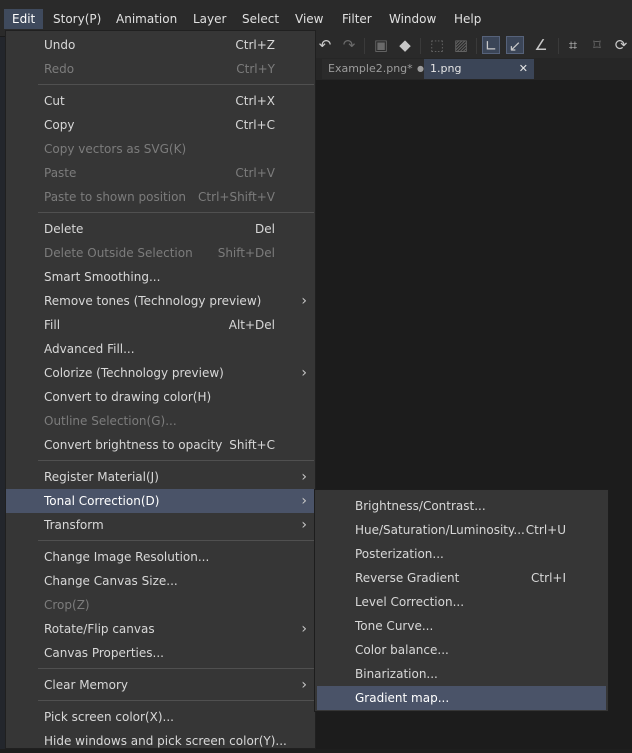 The height and width of the screenshot is (753, 632). I want to click on submenu-item-label: Reverse Gradient, so click(407, 578).